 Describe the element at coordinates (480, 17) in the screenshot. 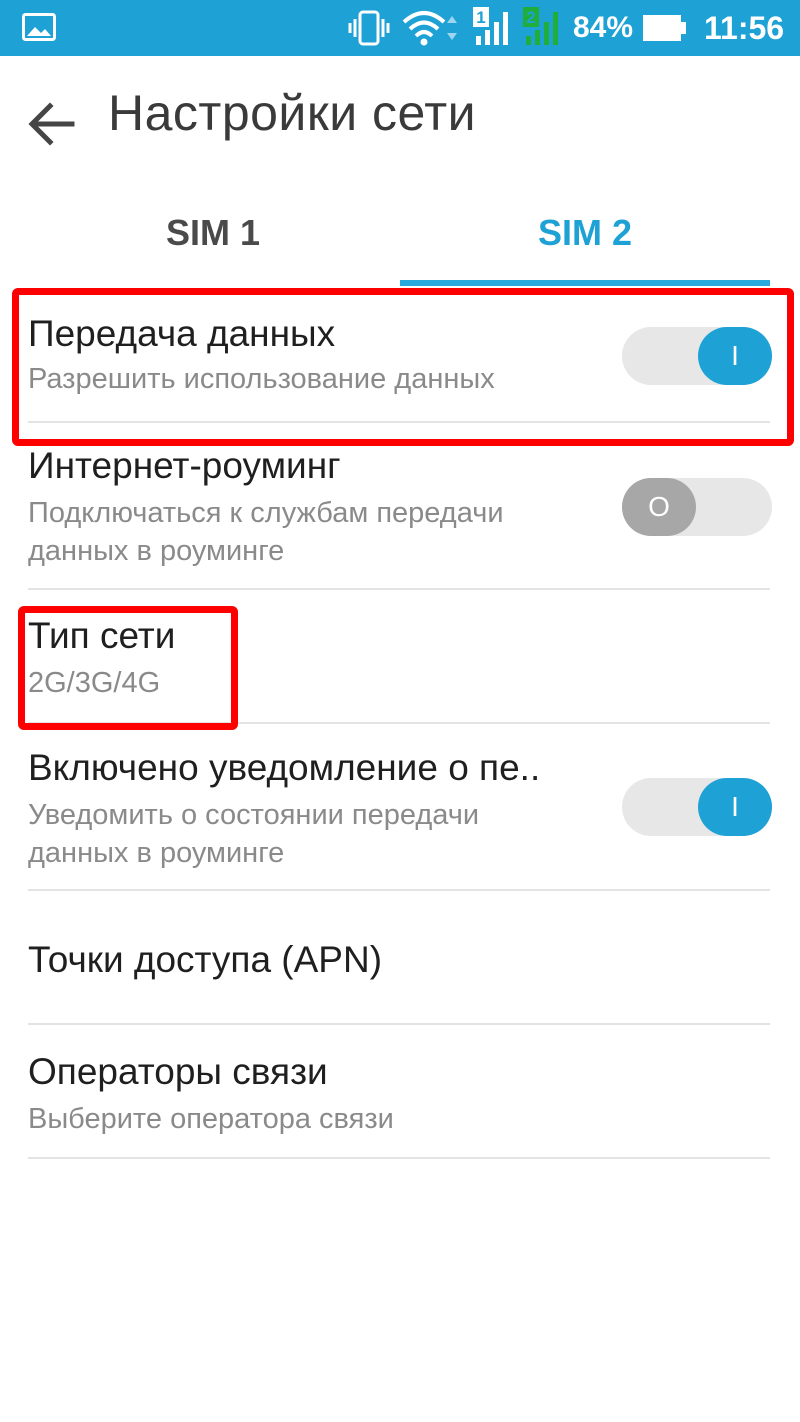

I see `svg-text: 1` at that location.